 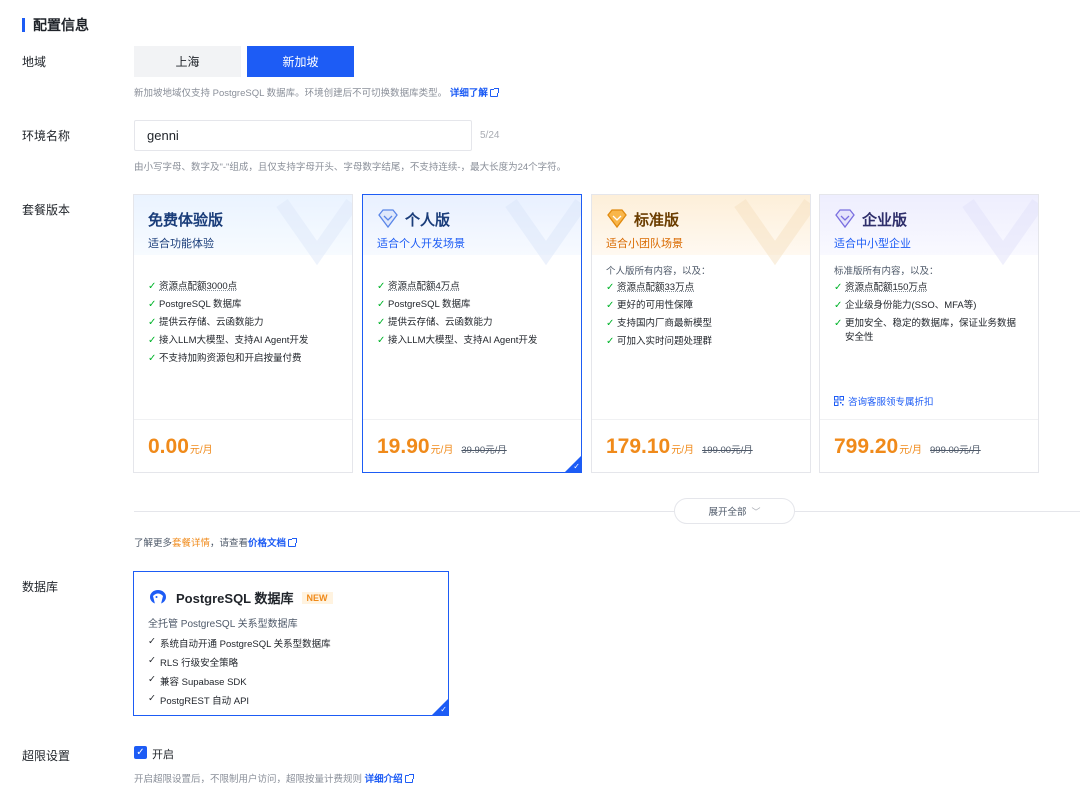 I want to click on consult-discount-link: 咨询客服领专属折扣, so click(x=884, y=401).